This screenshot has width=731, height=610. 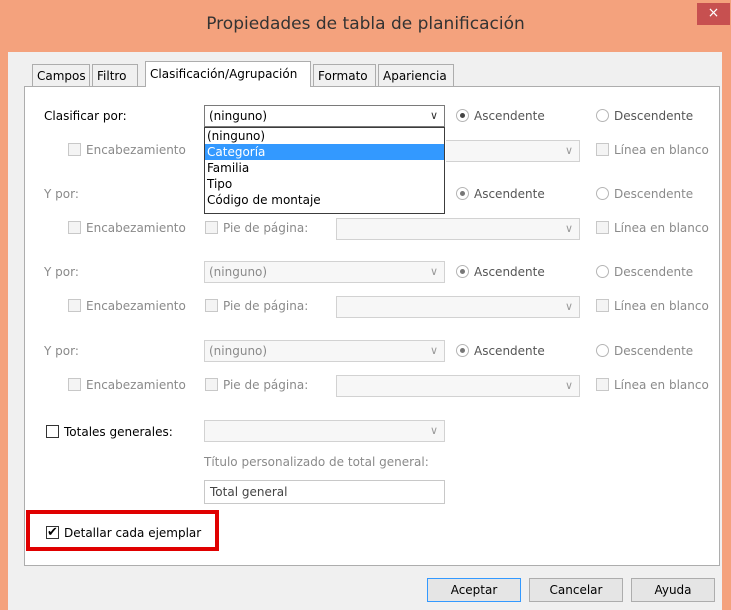 I want to click on sort-descending-label: Descendente, so click(x=654, y=116).